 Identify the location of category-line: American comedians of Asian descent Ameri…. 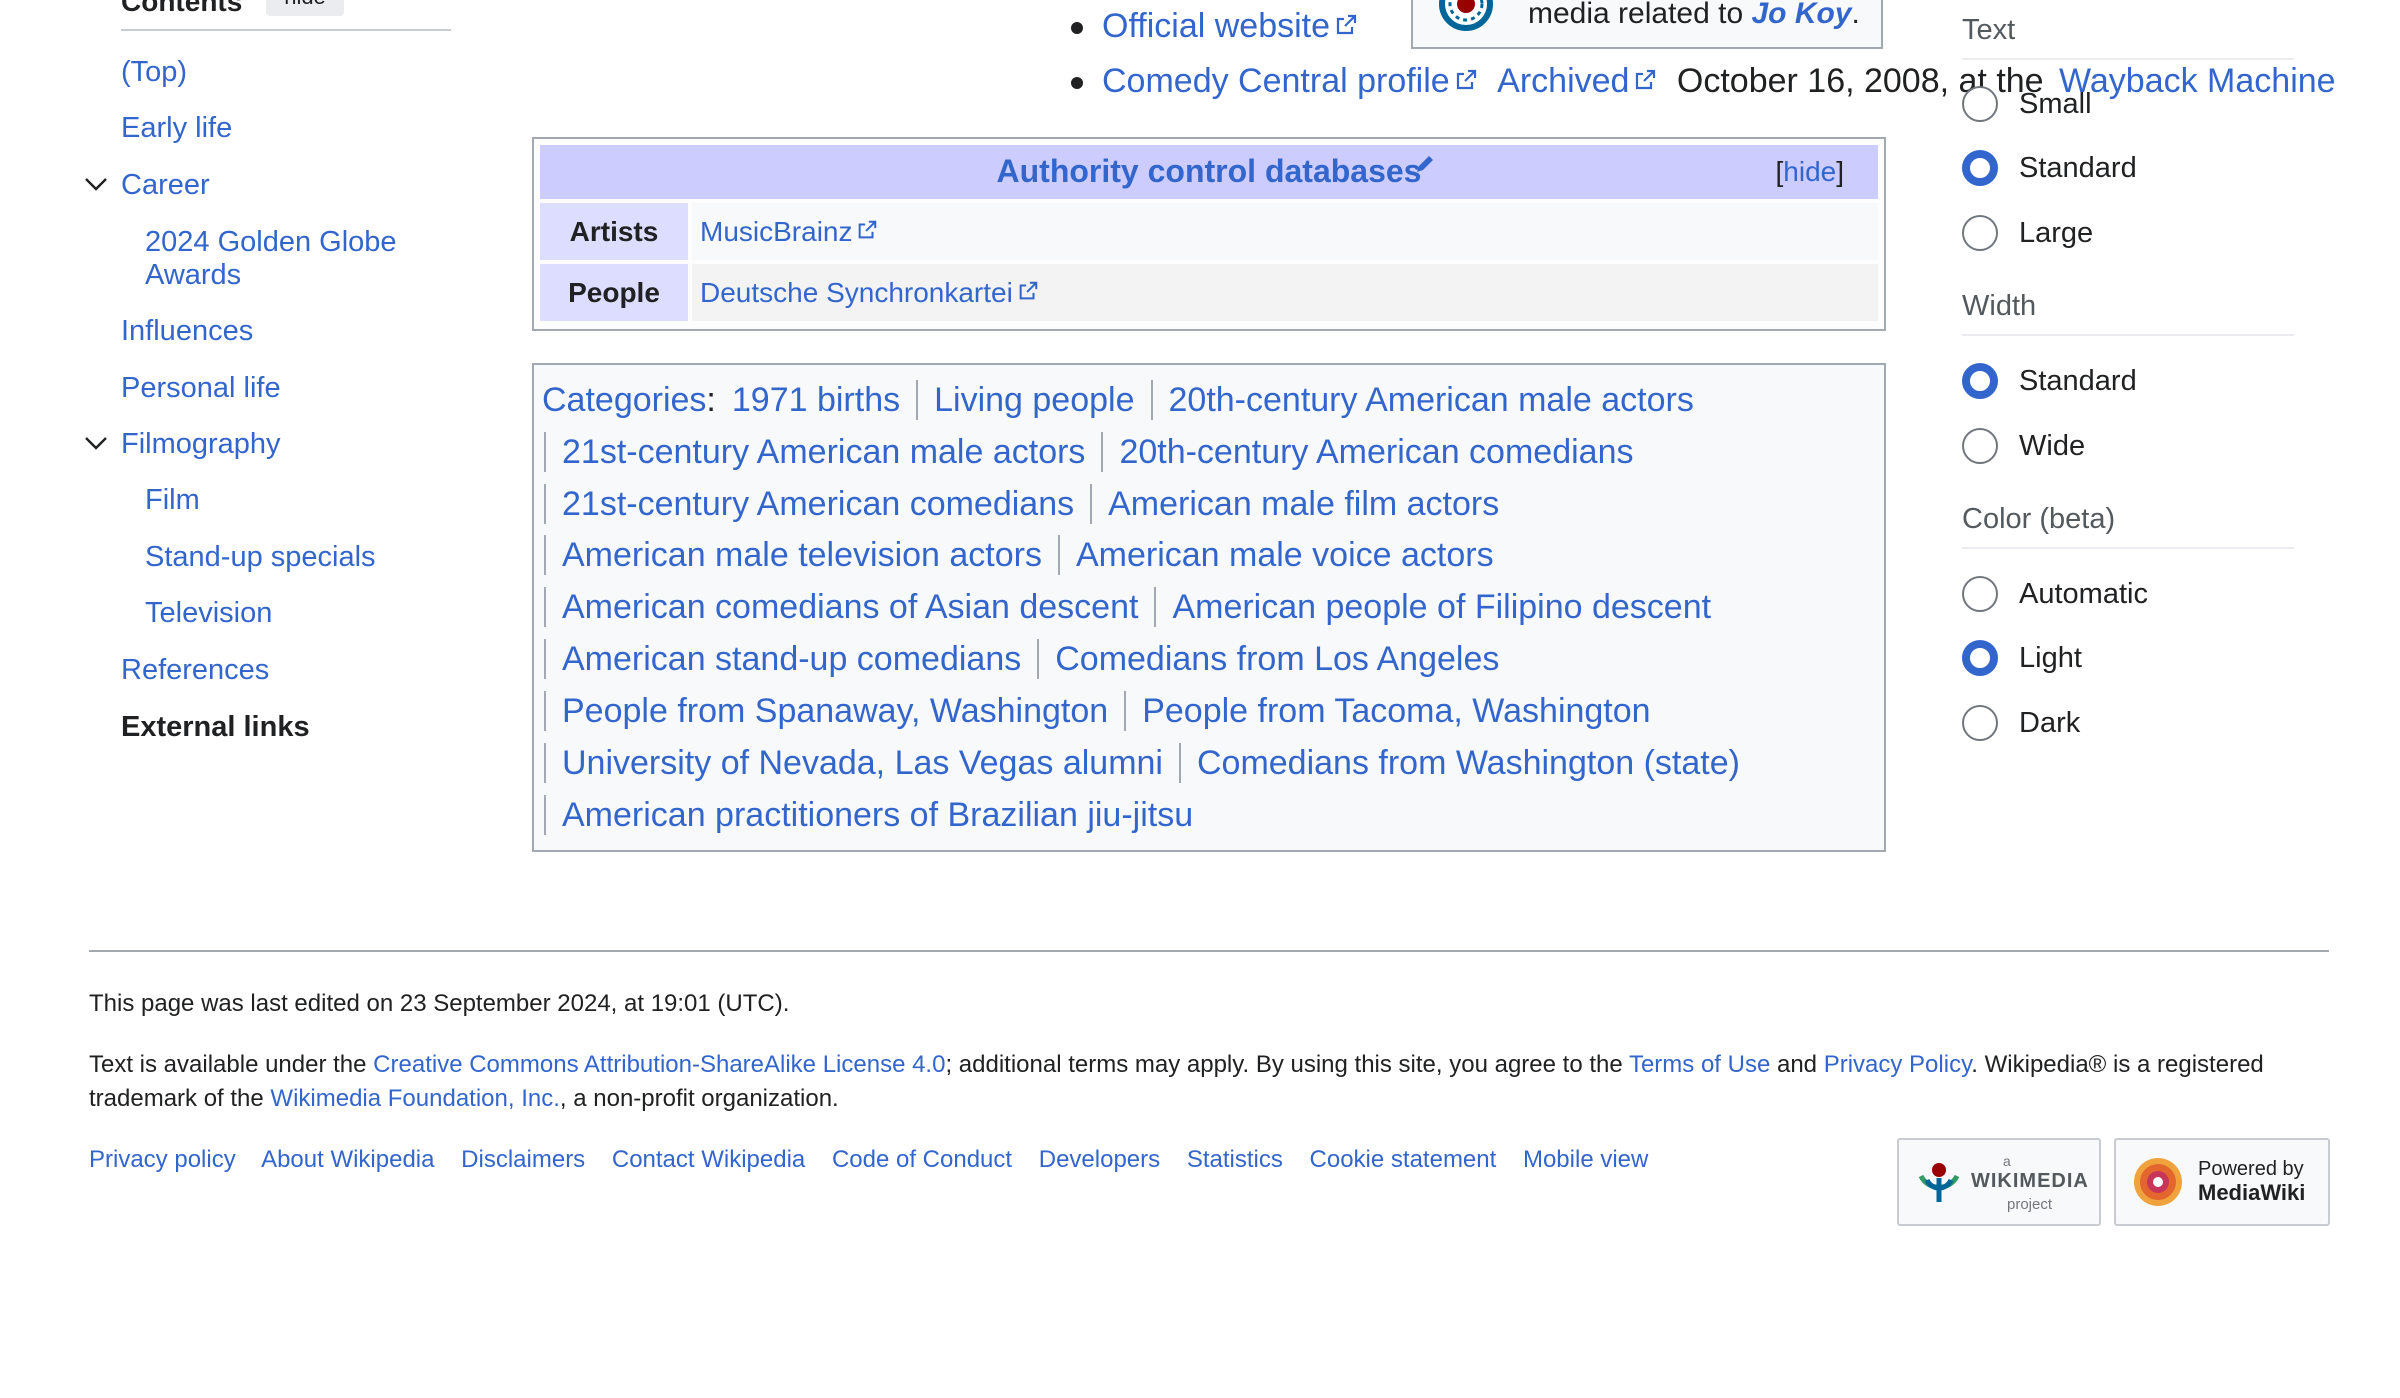
(1135, 607).